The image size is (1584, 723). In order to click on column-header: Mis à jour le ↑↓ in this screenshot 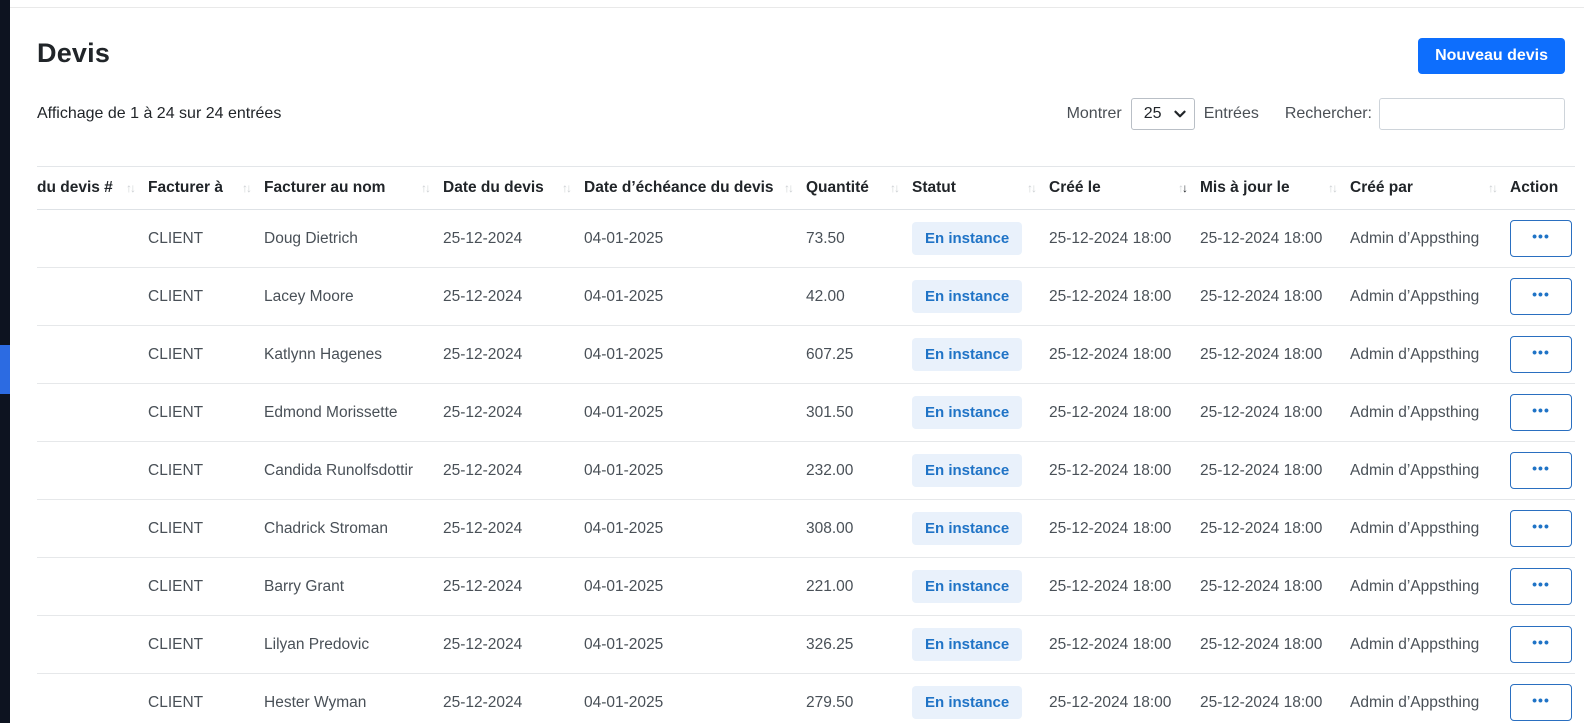, I will do `click(1275, 188)`.